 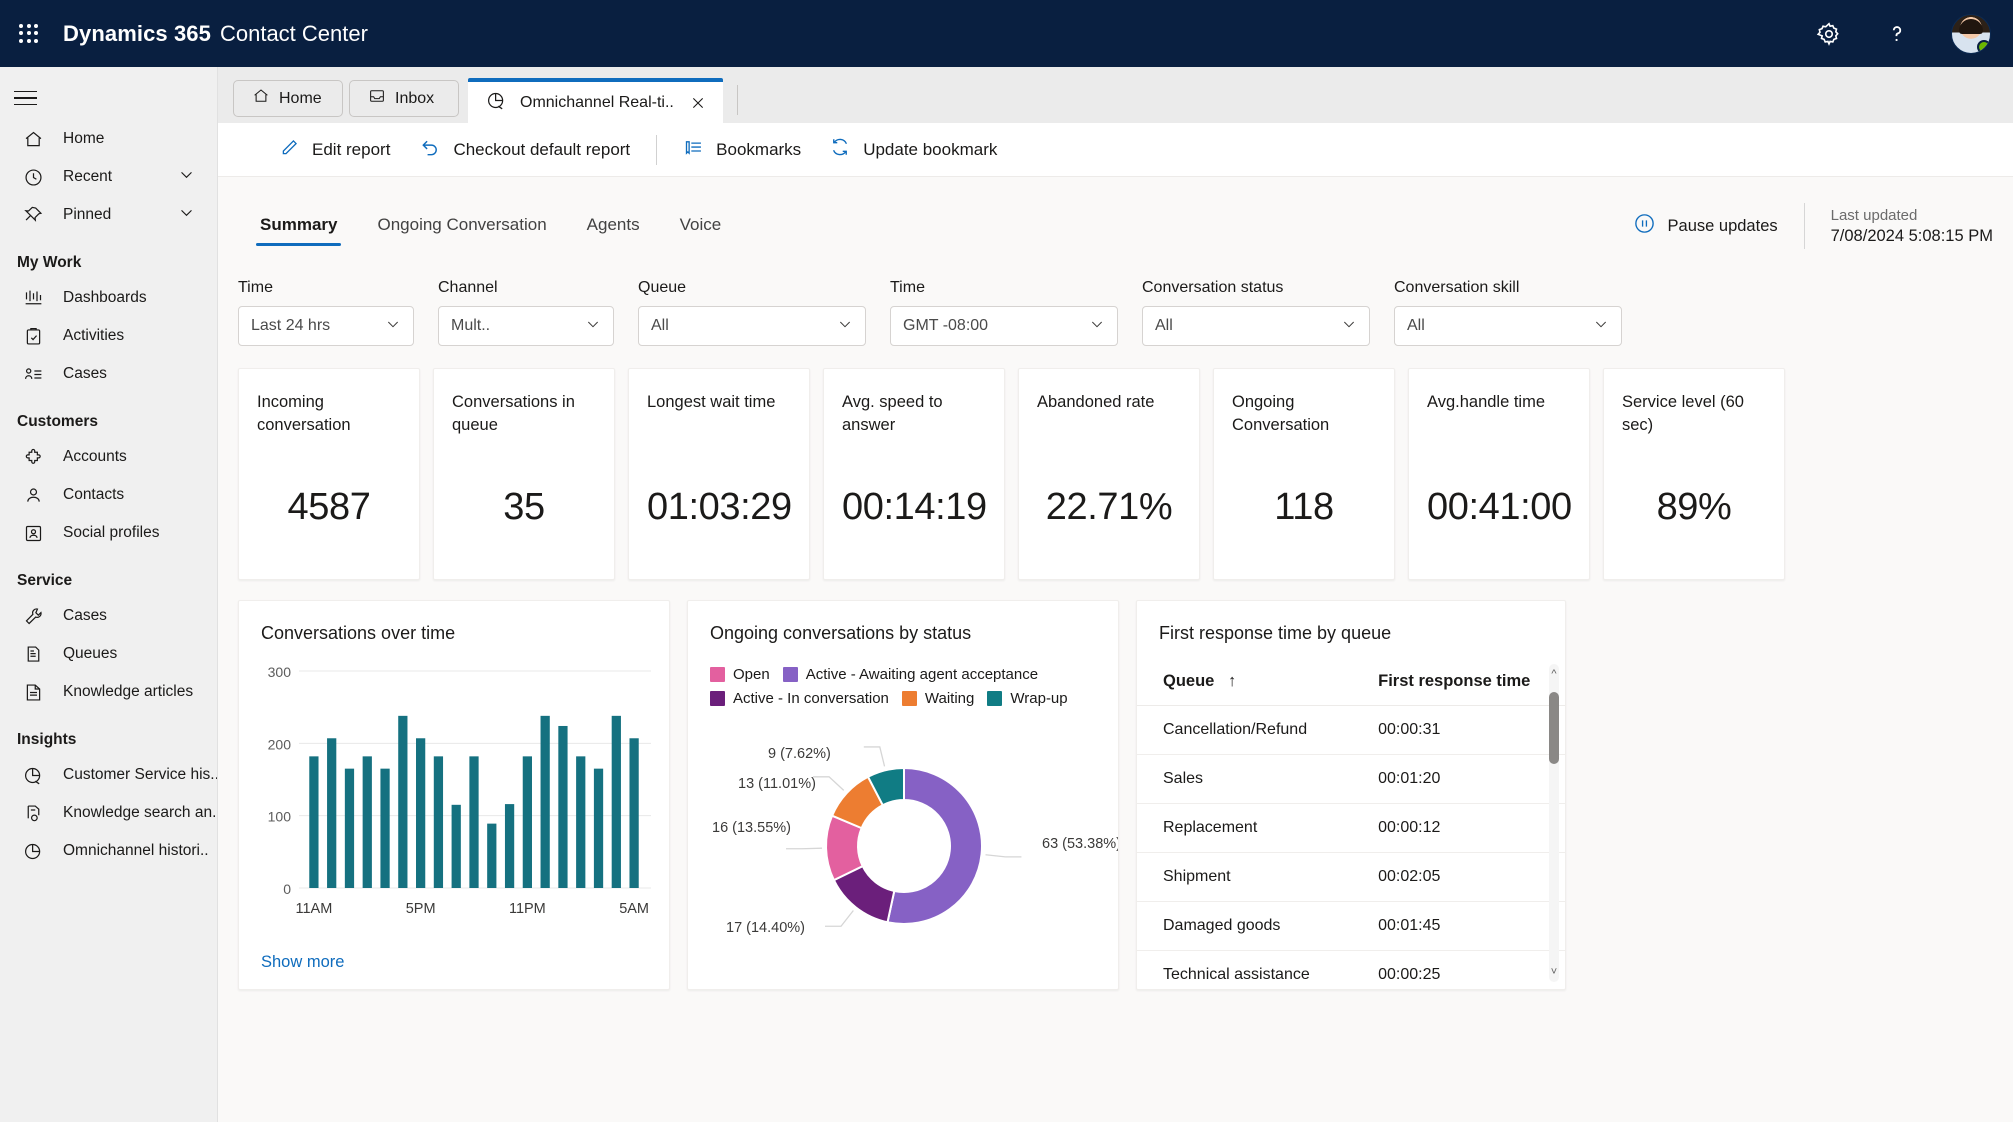 What do you see at coordinates (1911, 235) in the screenshot?
I see `last-updated-value: 7/08/2024 5:08:15 PM` at bounding box center [1911, 235].